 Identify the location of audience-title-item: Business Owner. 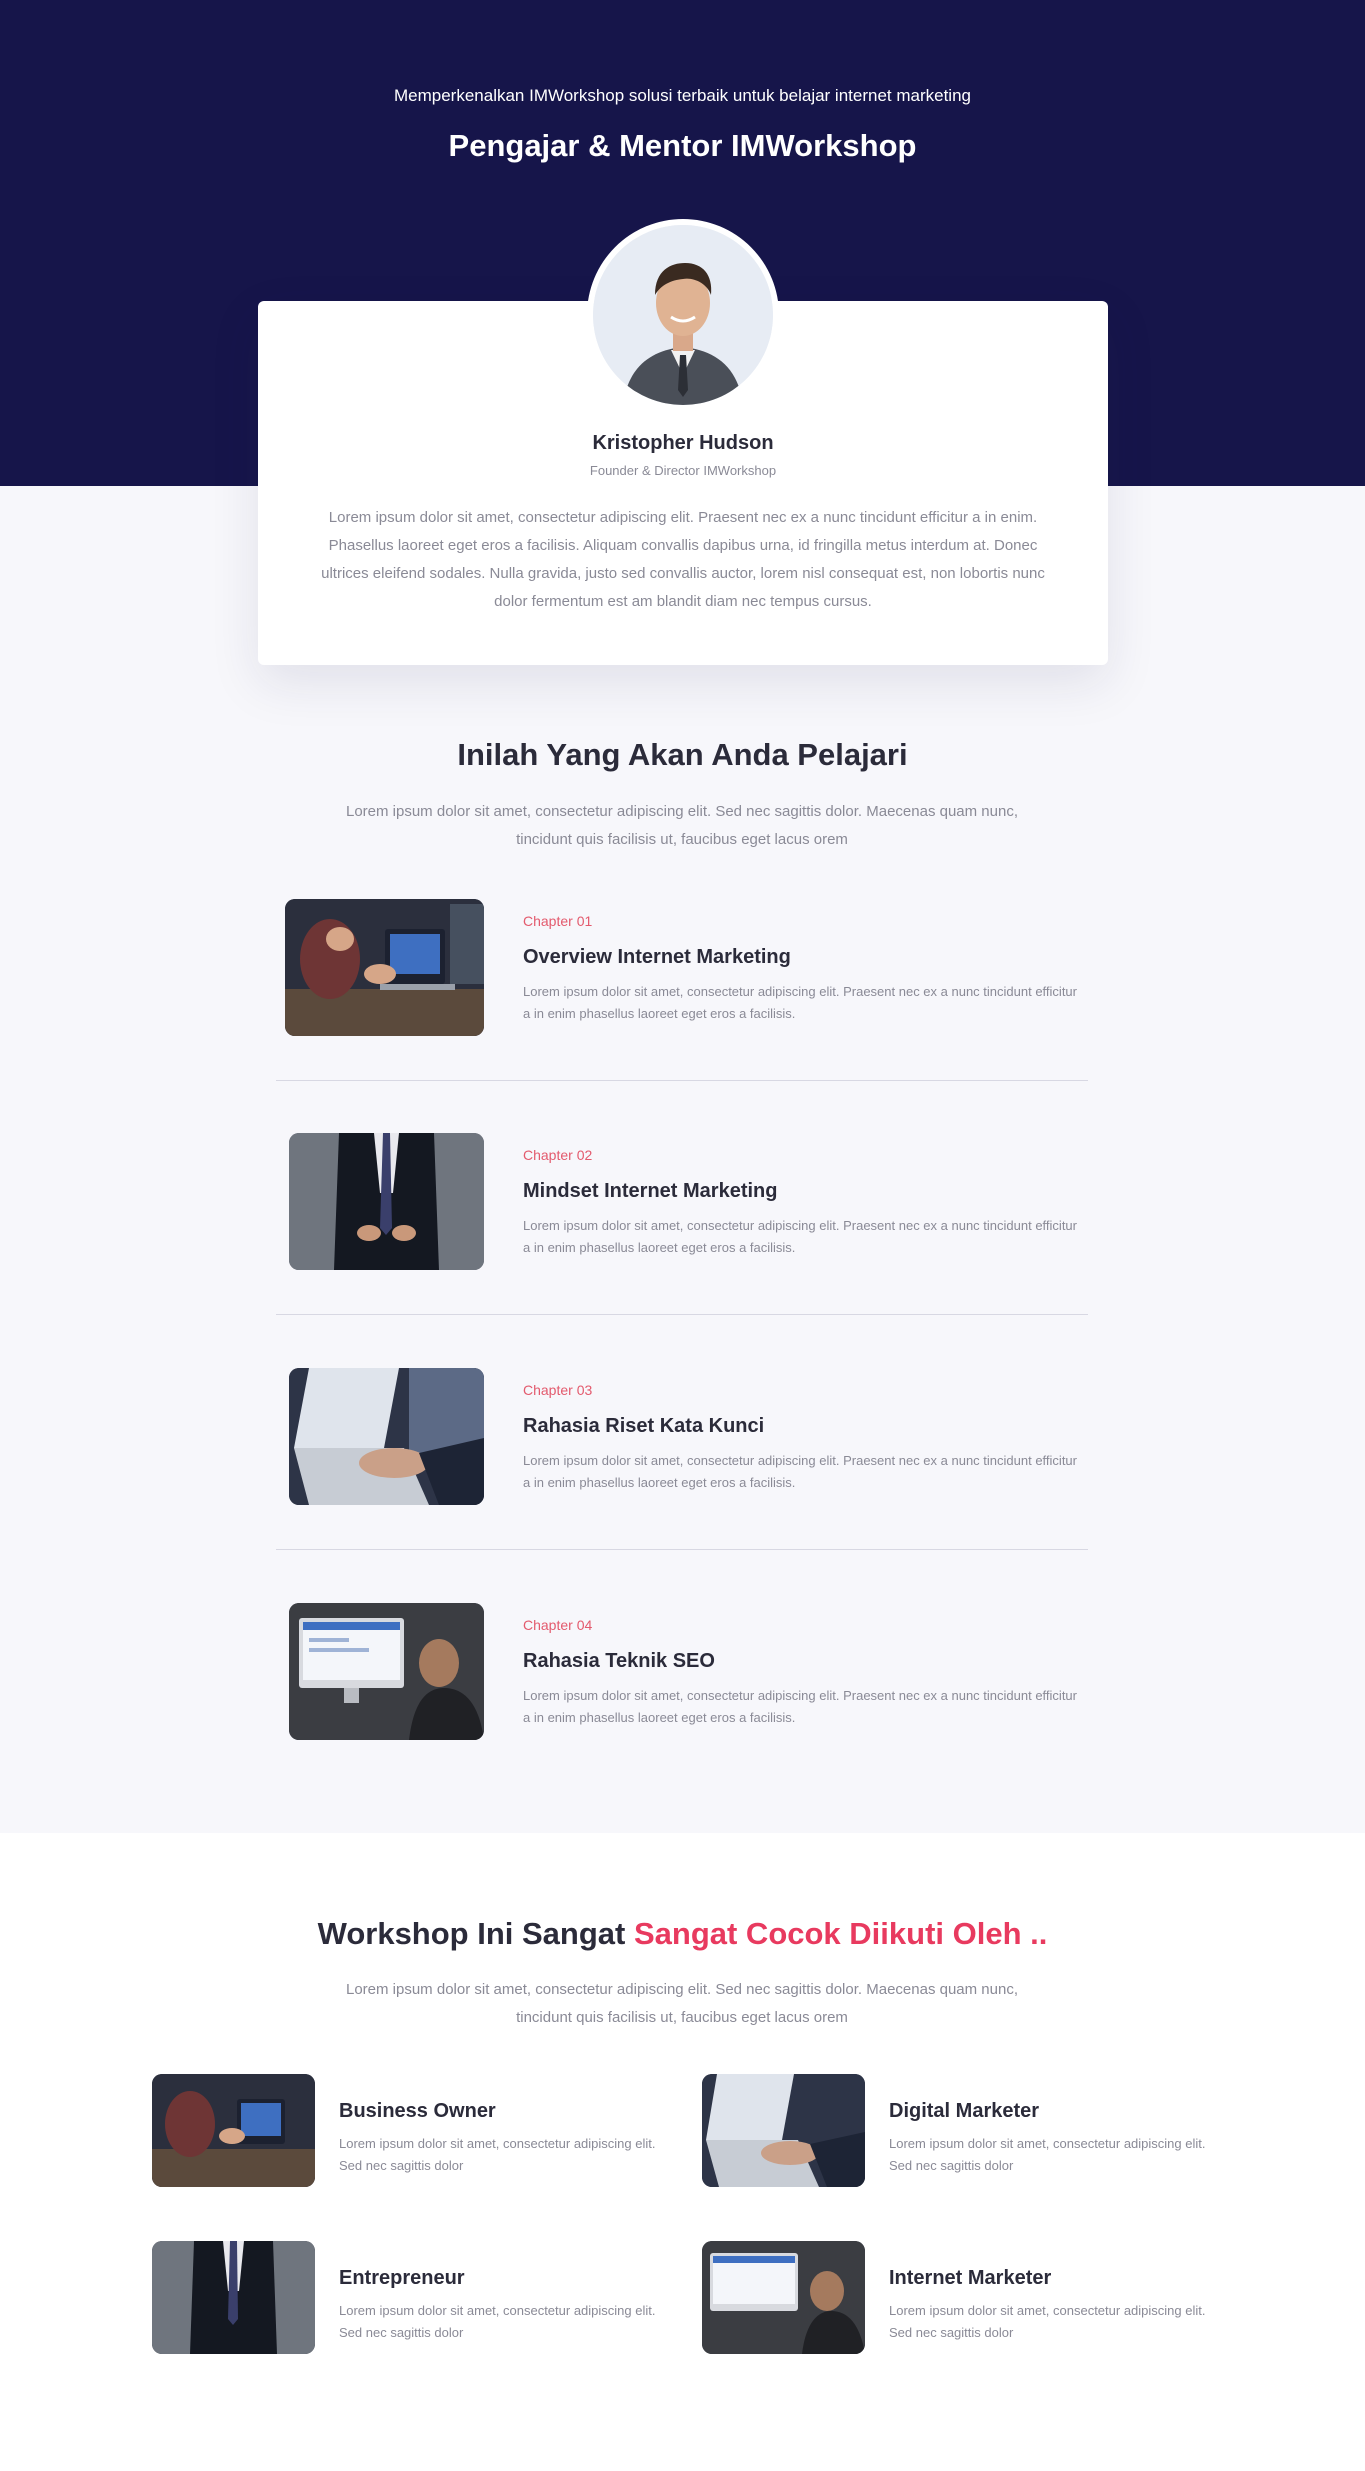
(417, 2111).